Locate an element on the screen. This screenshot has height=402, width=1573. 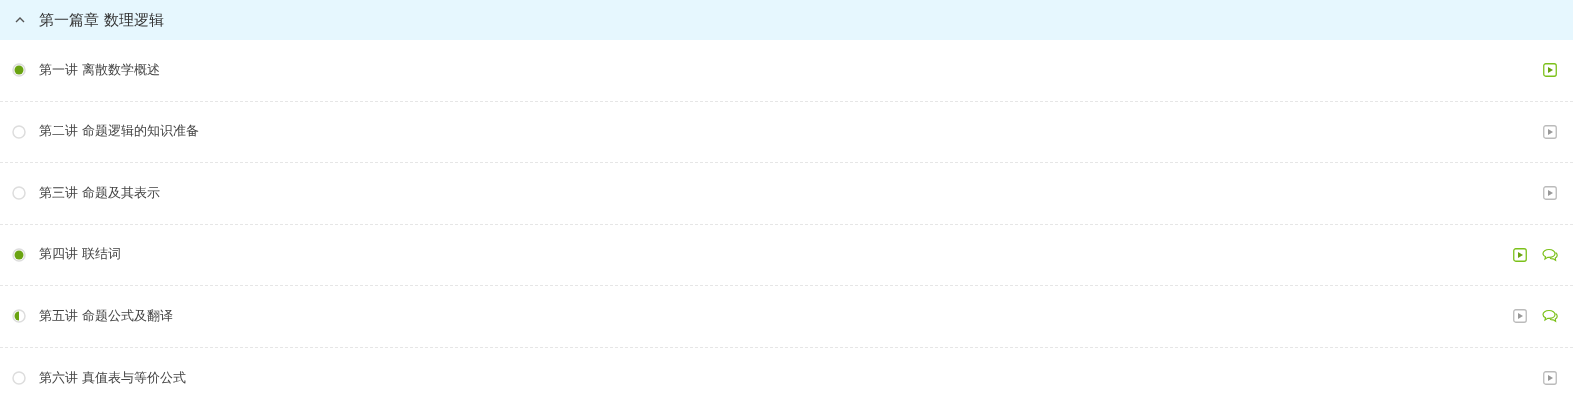
chapter-title: 第一篇章 数理逻辑 is located at coordinates (101, 20).